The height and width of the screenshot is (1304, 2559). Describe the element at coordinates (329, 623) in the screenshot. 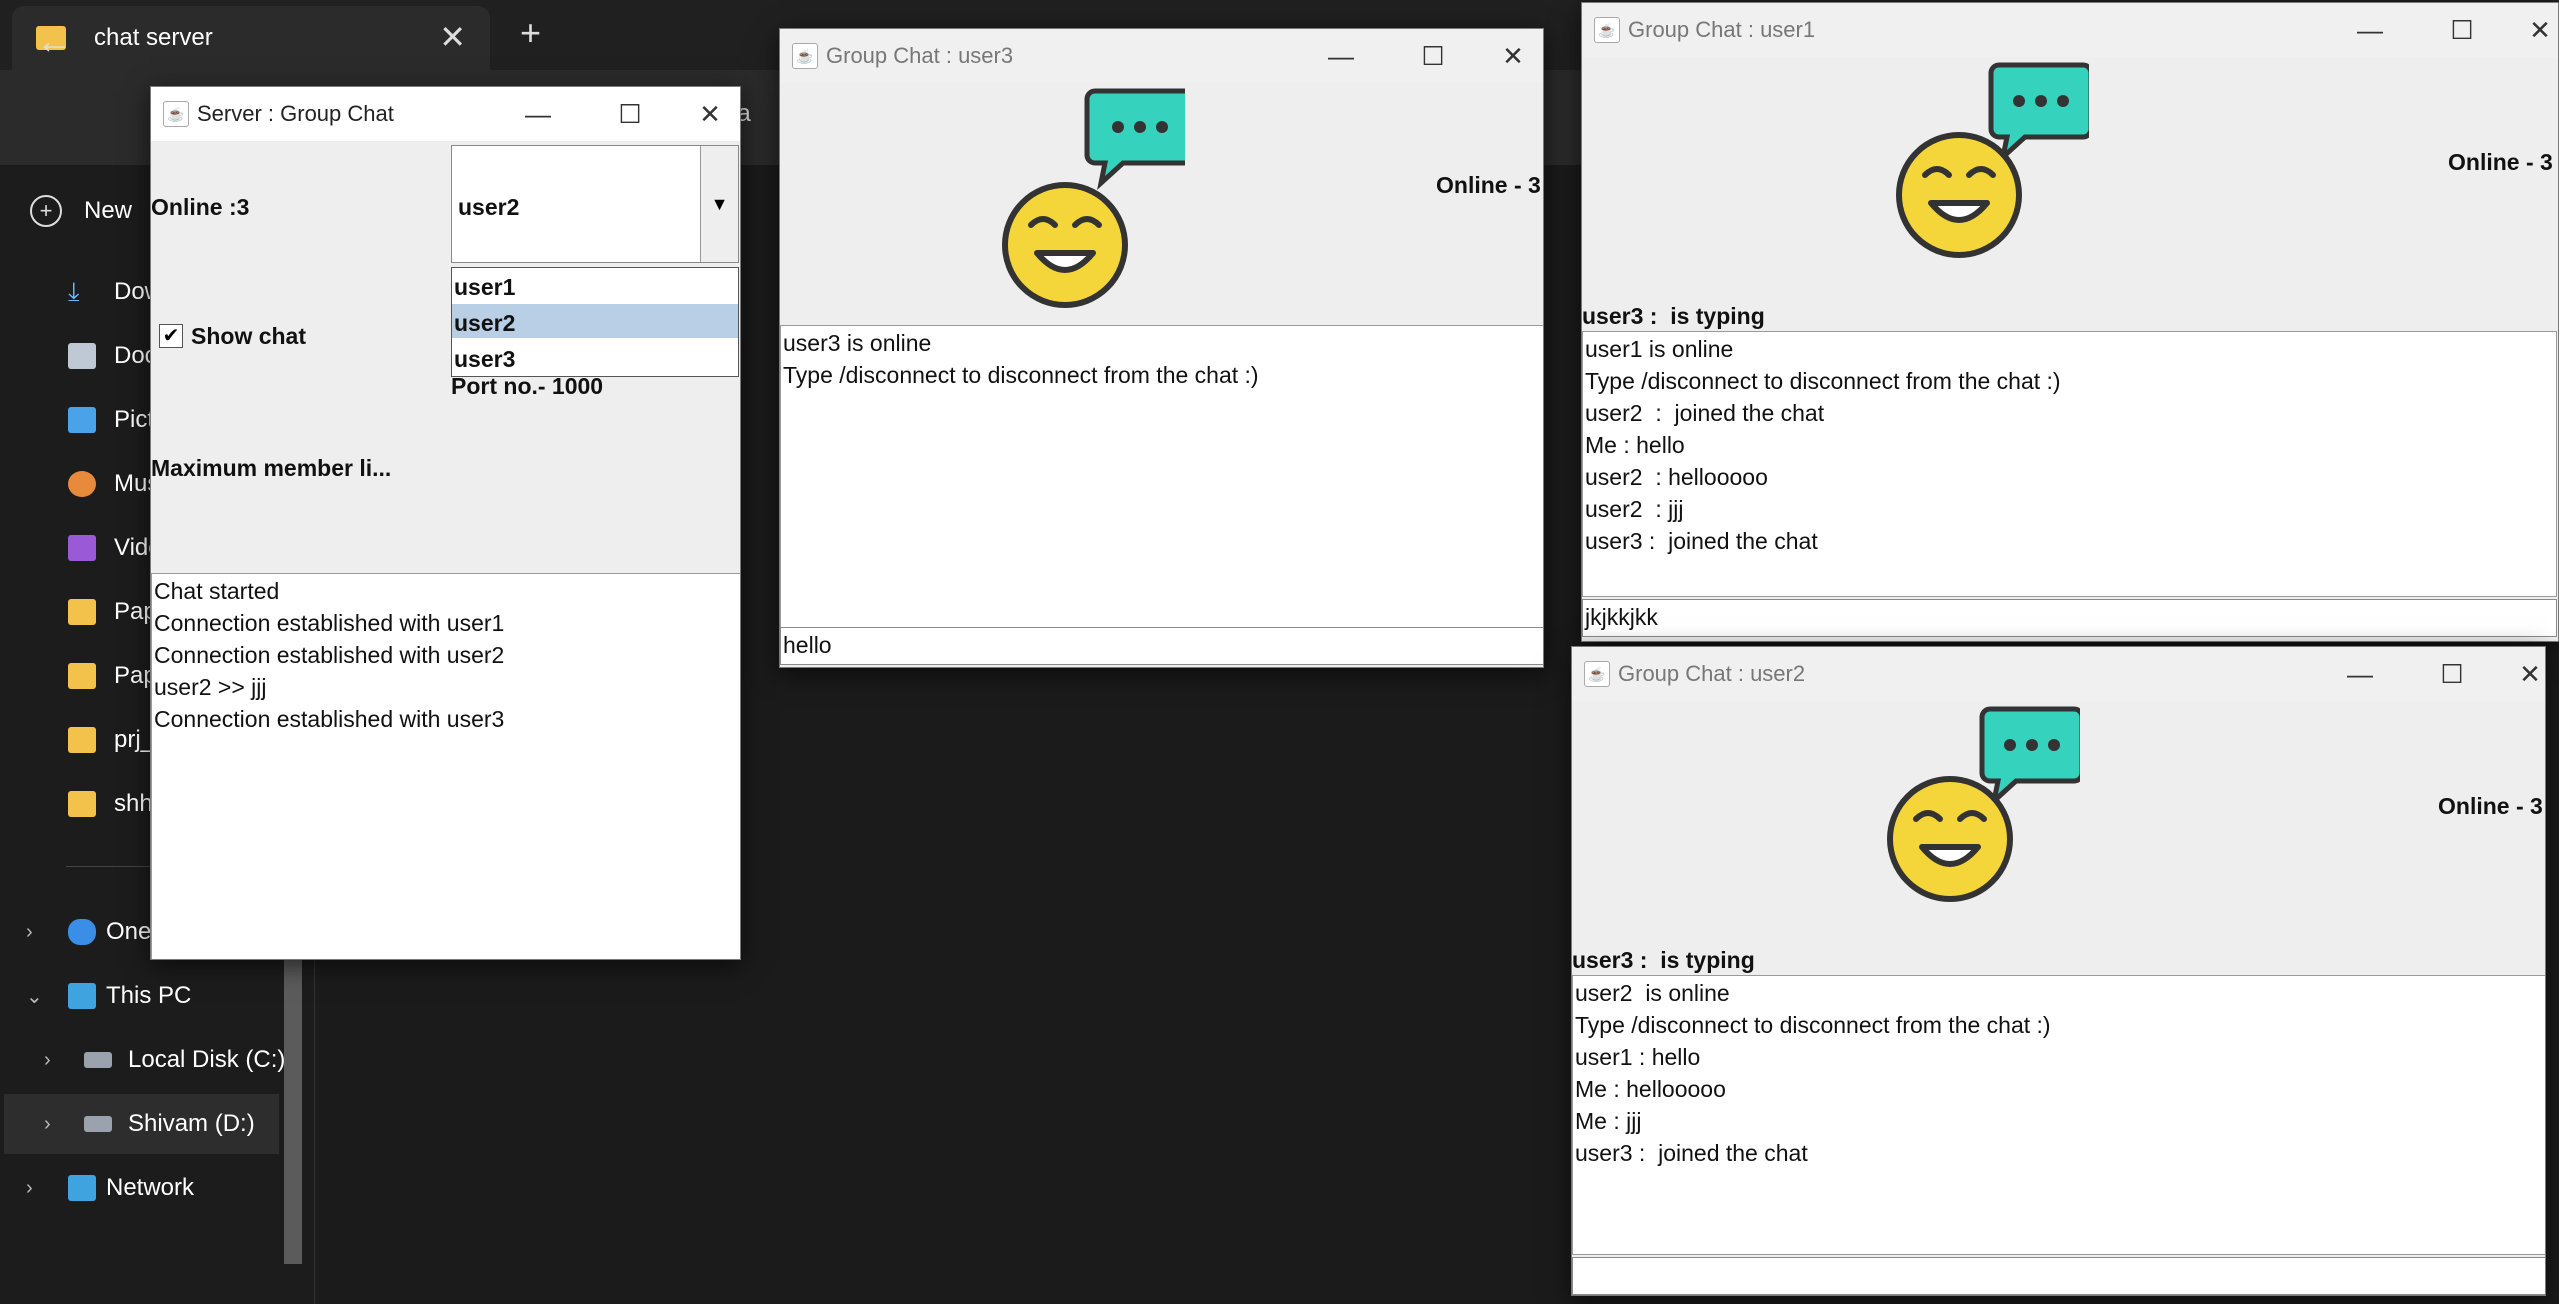

I see `log-line: Connection established with user1` at that location.